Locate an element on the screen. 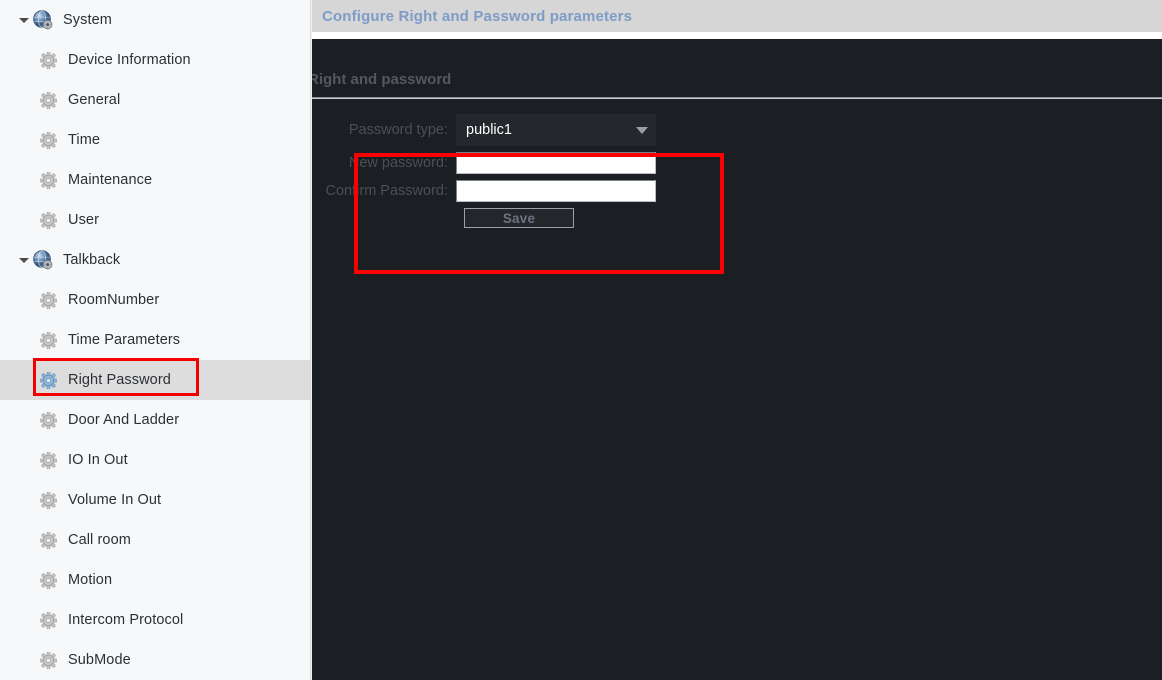 The width and height of the screenshot is (1162, 680). header-gap is located at coordinates (737, 35).